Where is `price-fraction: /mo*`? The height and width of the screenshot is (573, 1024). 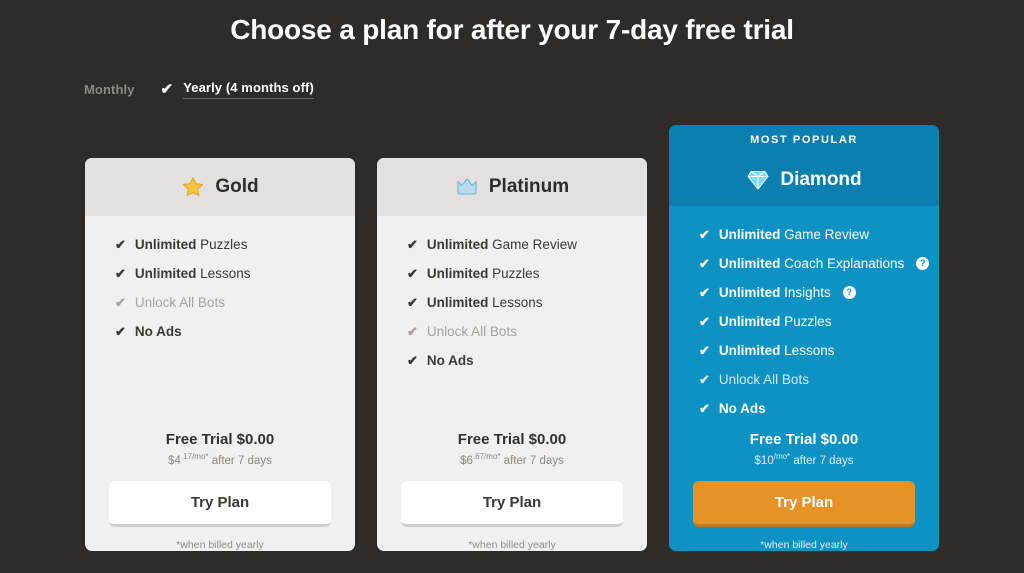
price-fraction: /mo* is located at coordinates (782, 457).